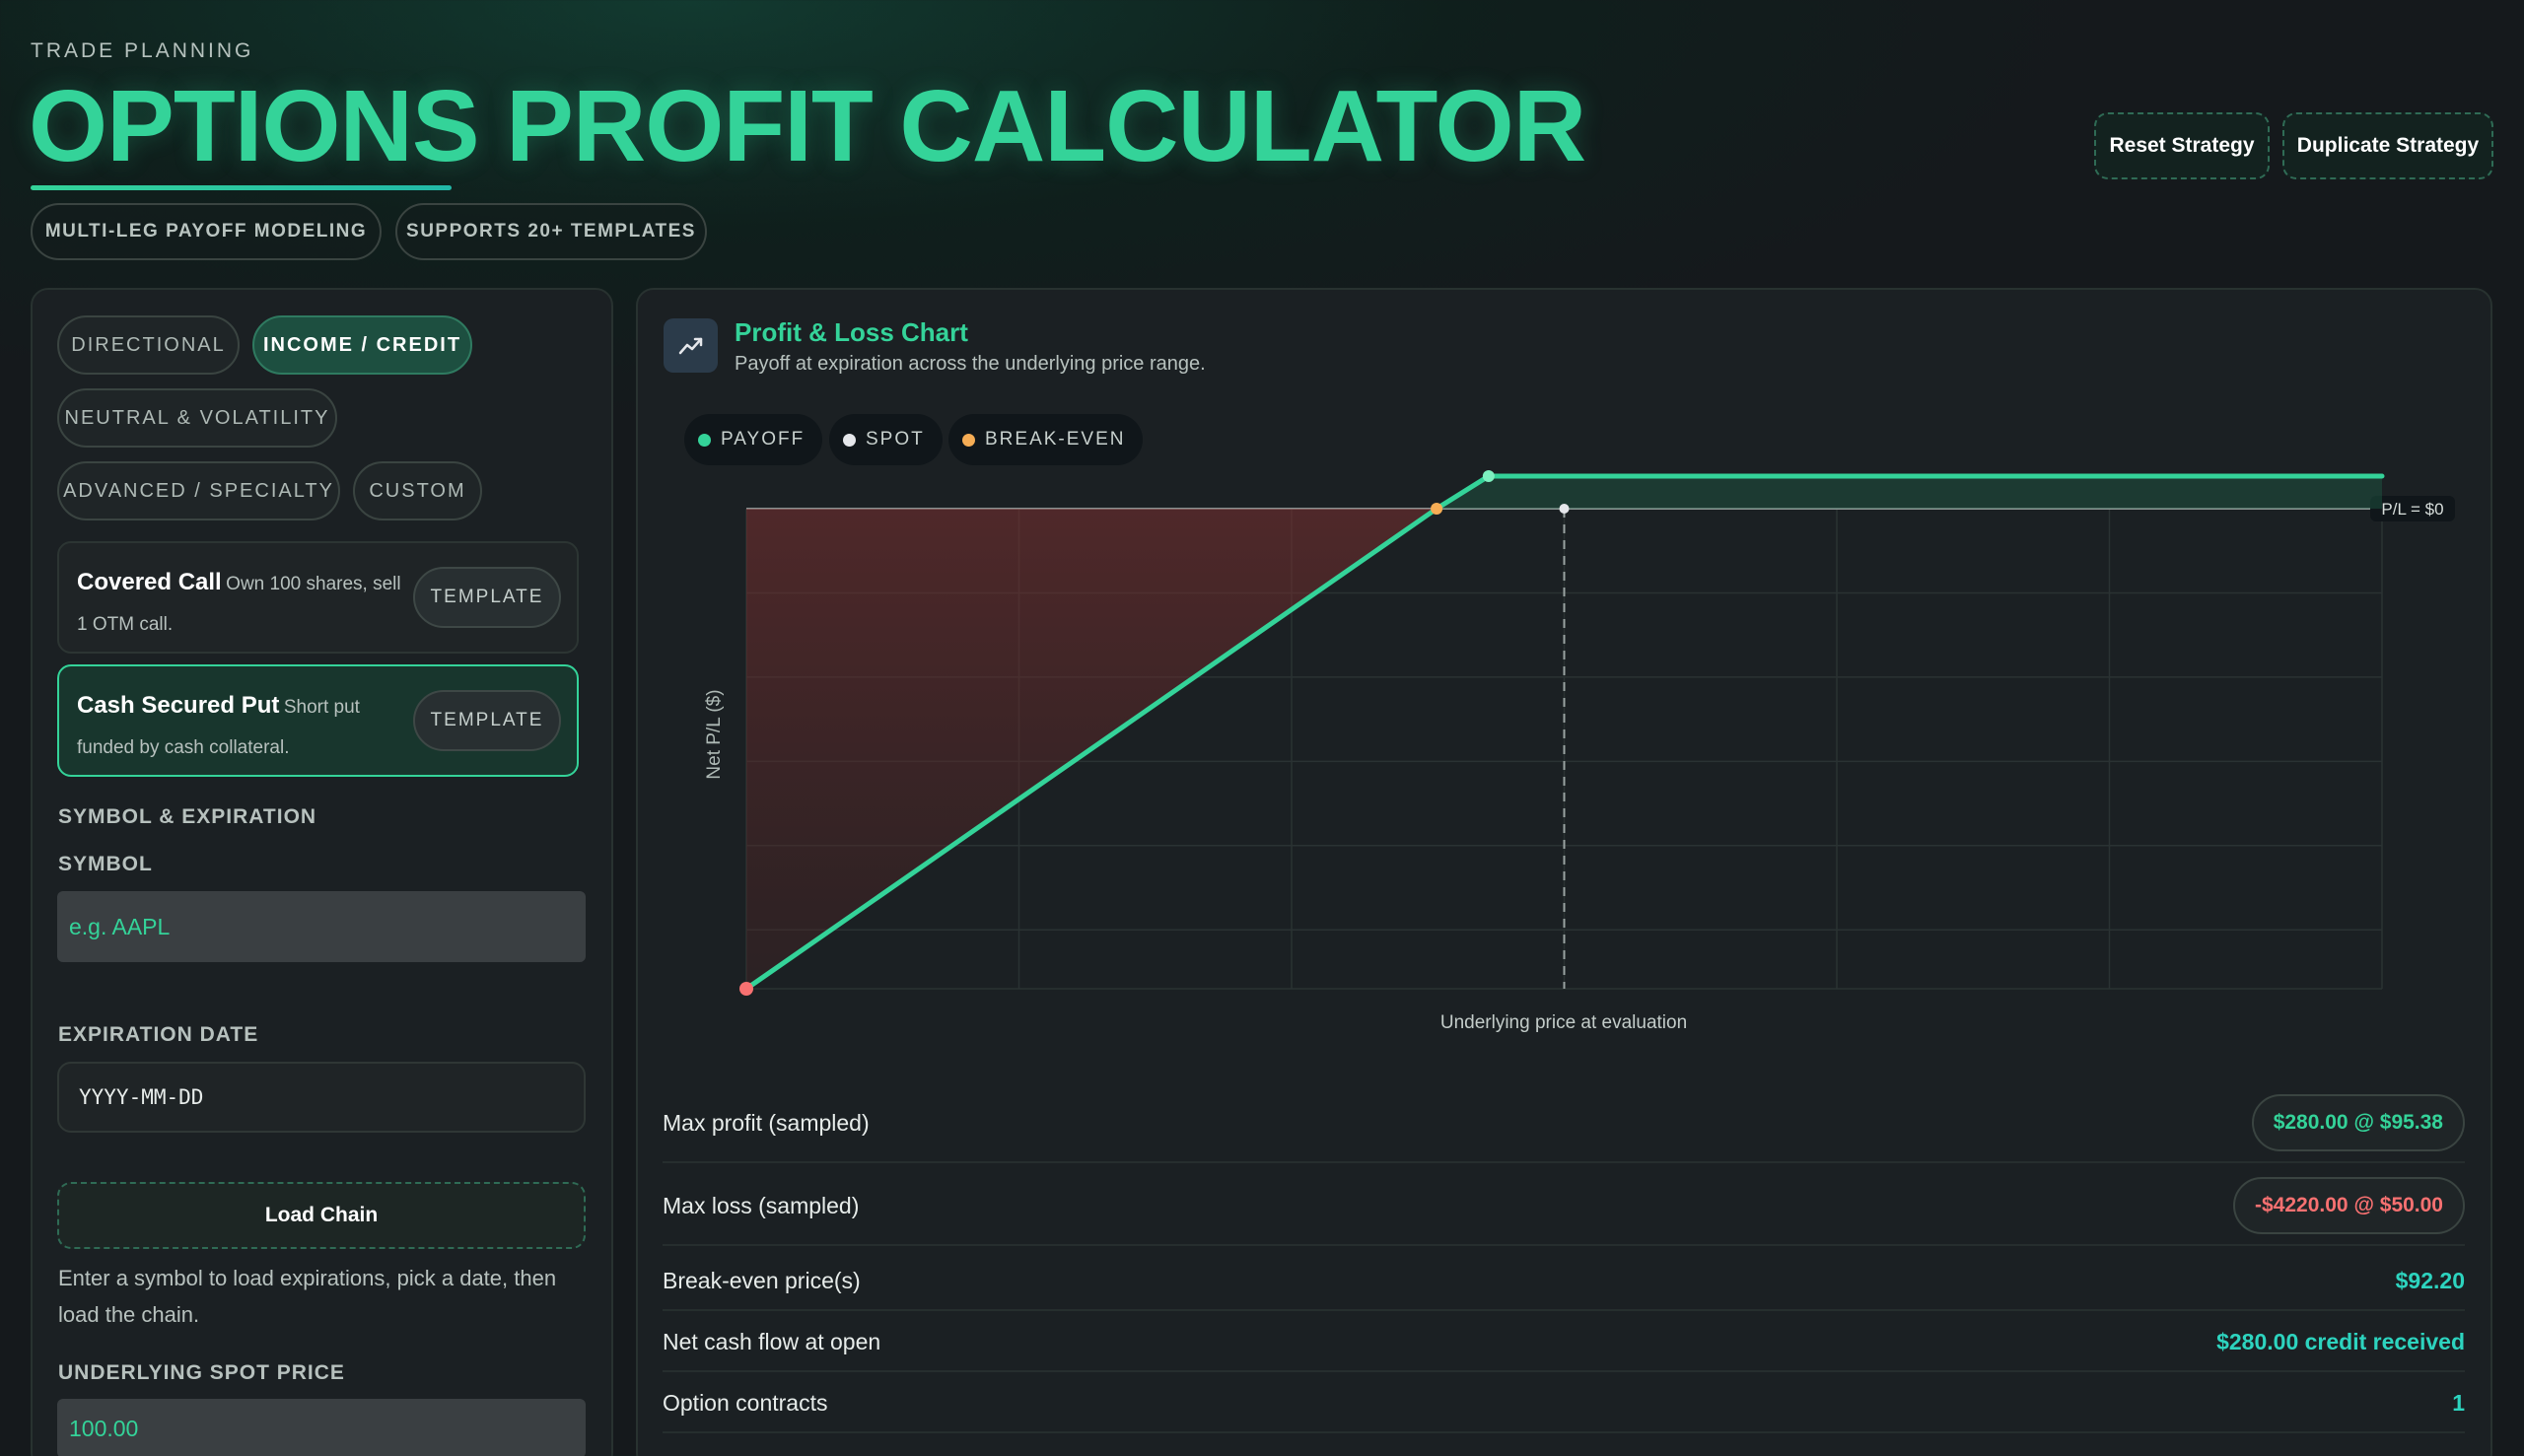 The height and width of the screenshot is (1456, 2524). What do you see at coordinates (2349, 1205) in the screenshot?
I see `max-loss-badge: -$4220.00 @ $50.00` at bounding box center [2349, 1205].